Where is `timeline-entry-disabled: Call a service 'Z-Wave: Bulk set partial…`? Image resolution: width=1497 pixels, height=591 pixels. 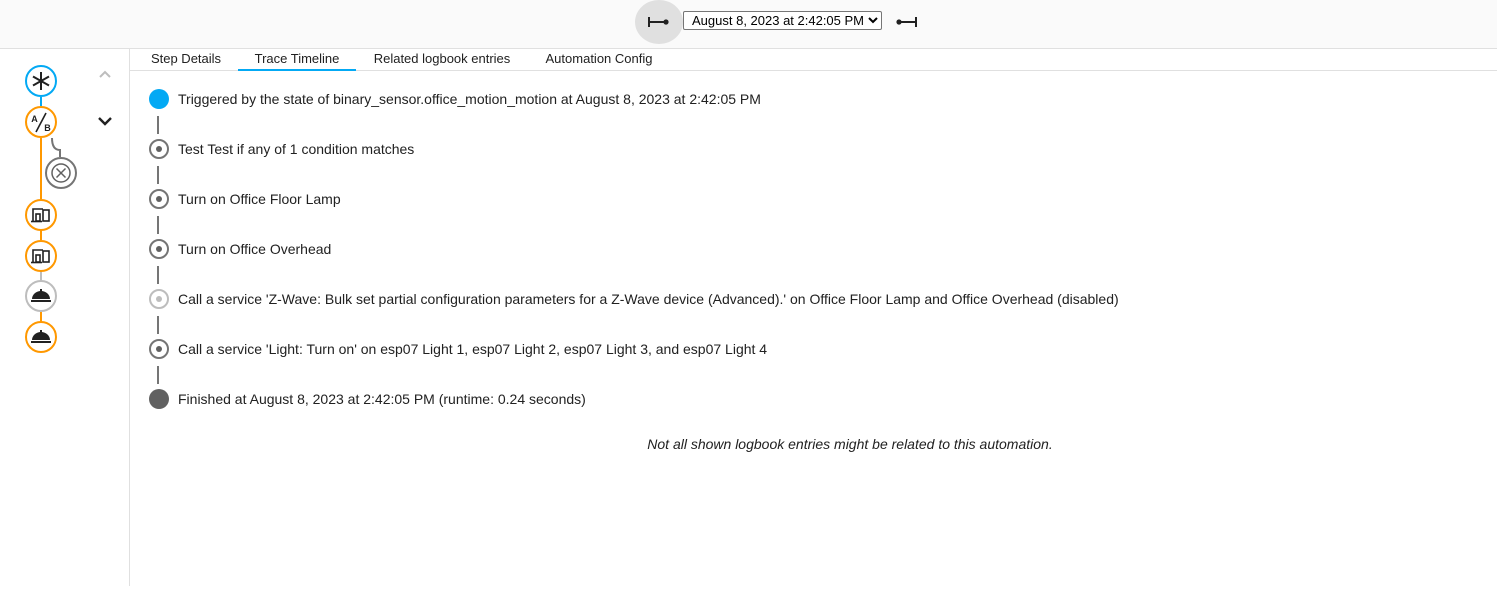 timeline-entry-disabled: Call a service 'Z-Wave: Bulk set partial… is located at coordinates (633, 299).